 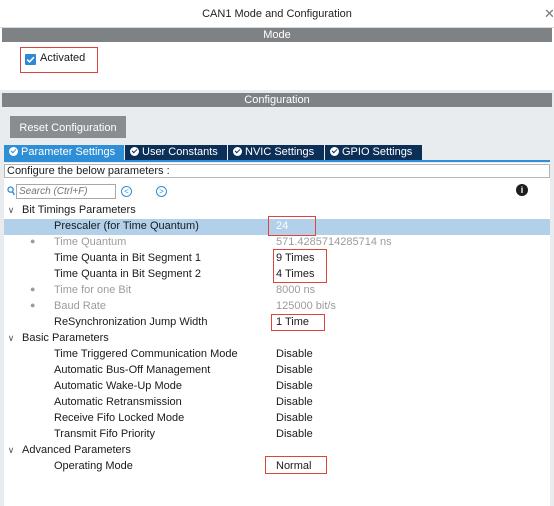 What do you see at coordinates (131, 322) in the screenshot?
I see `param-name: ReSynchronization Jump Width` at bounding box center [131, 322].